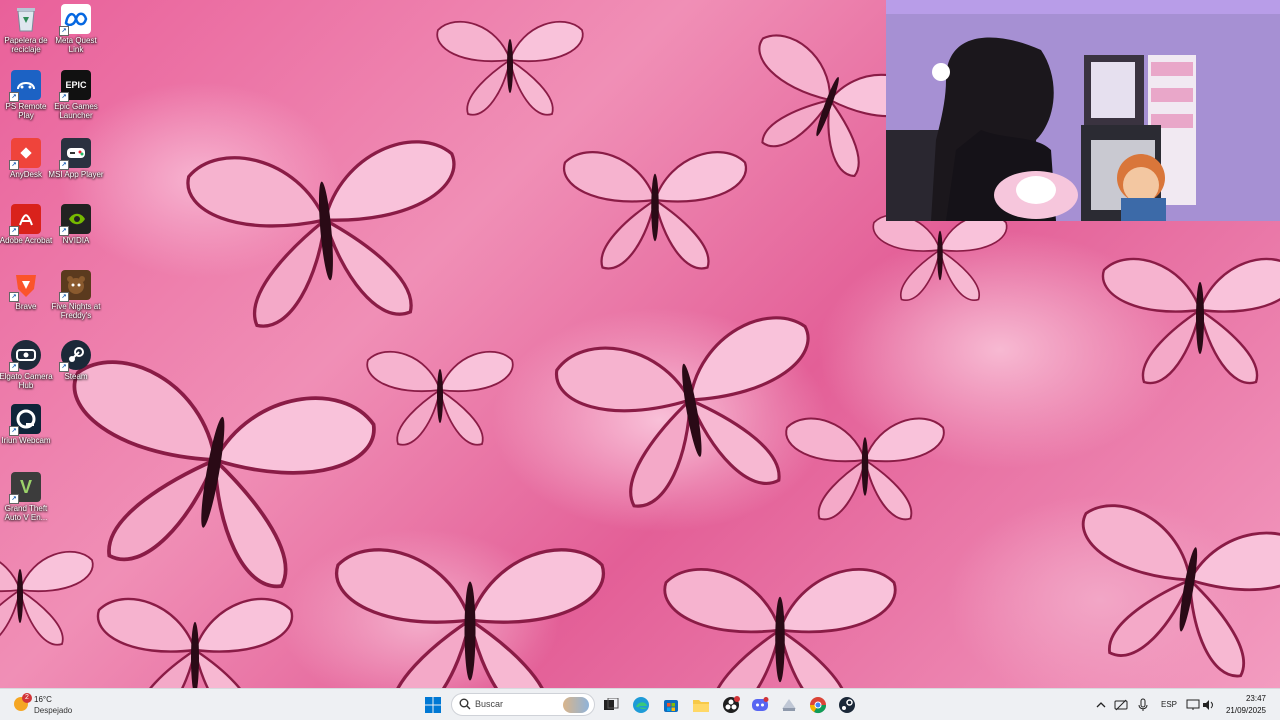  Describe the element at coordinates (25, 154) in the screenshot. I see `anydesk-icon: ↗` at that location.